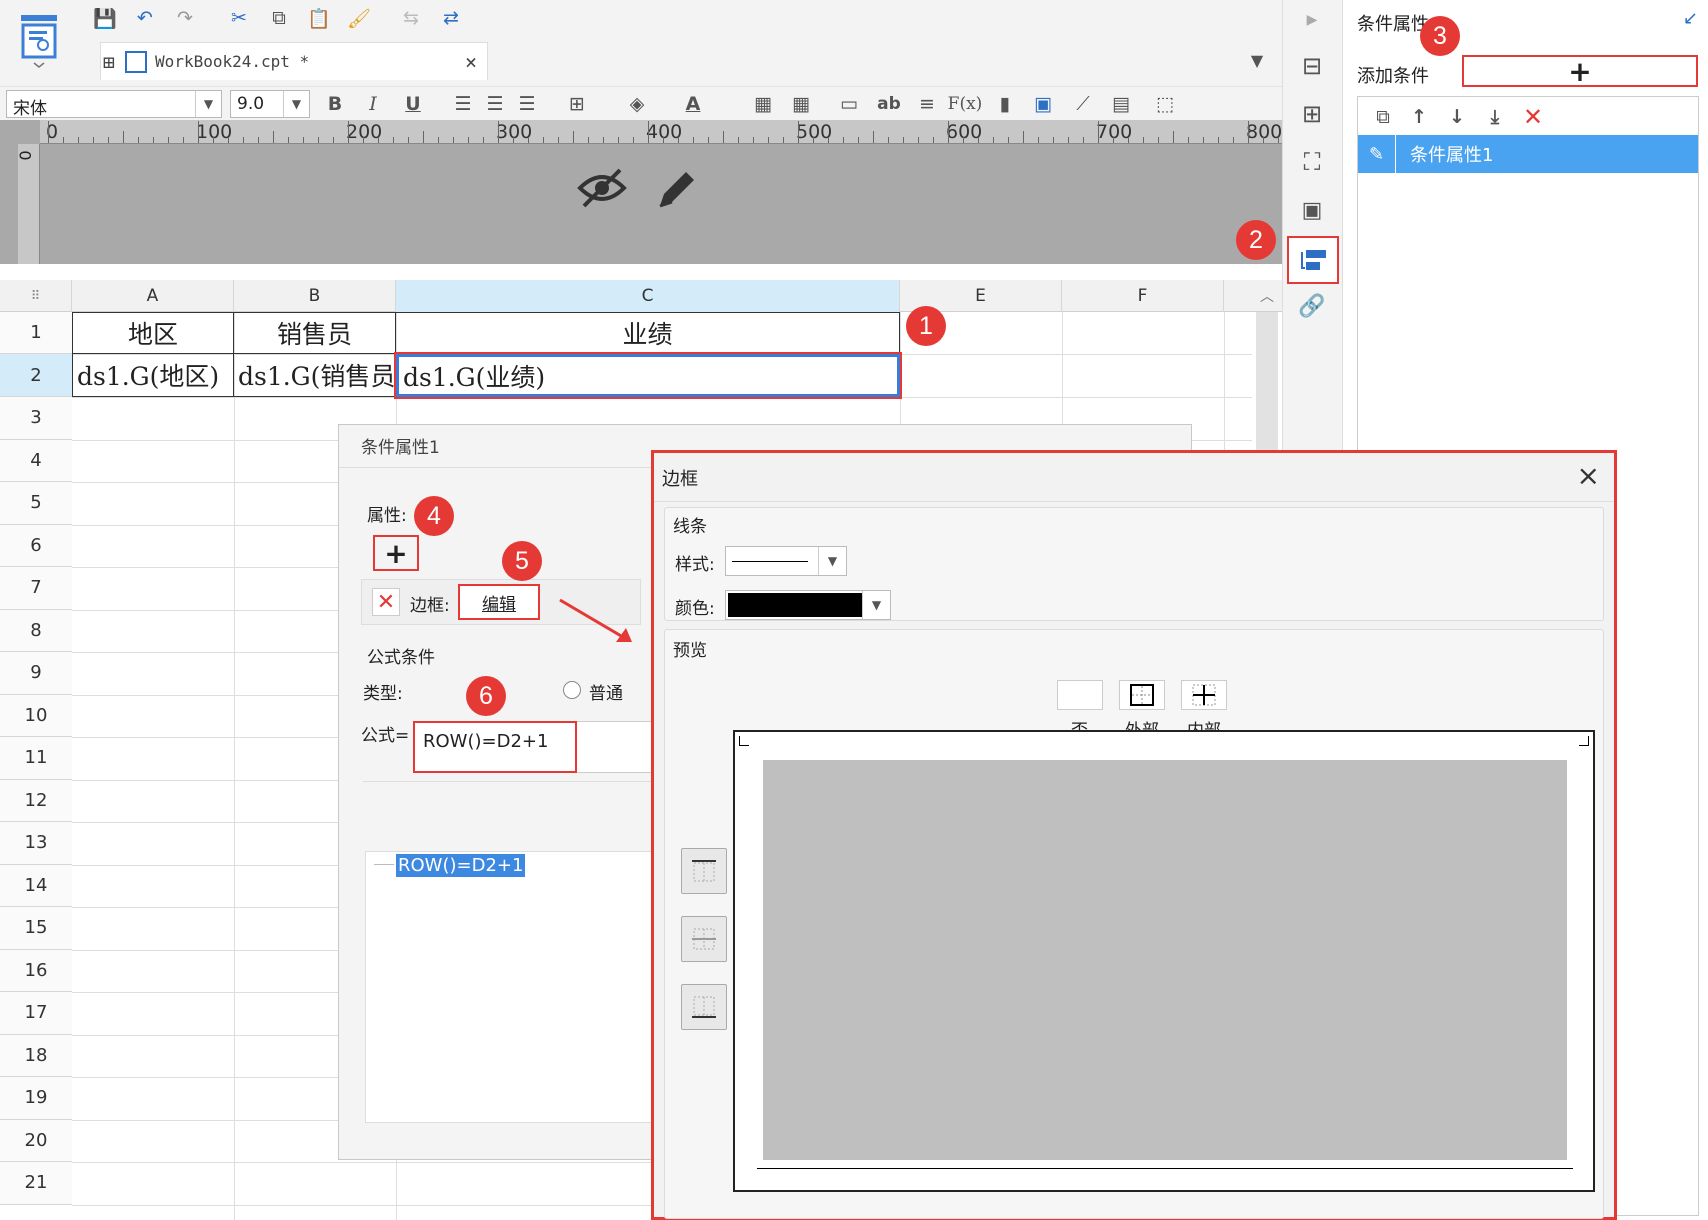  What do you see at coordinates (926, 326) in the screenshot?
I see `step-badge-1: 1` at bounding box center [926, 326].